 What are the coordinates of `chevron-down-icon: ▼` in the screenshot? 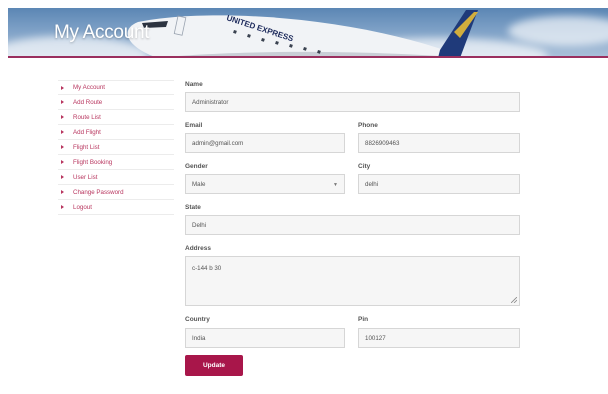 It's located at (335, 185).